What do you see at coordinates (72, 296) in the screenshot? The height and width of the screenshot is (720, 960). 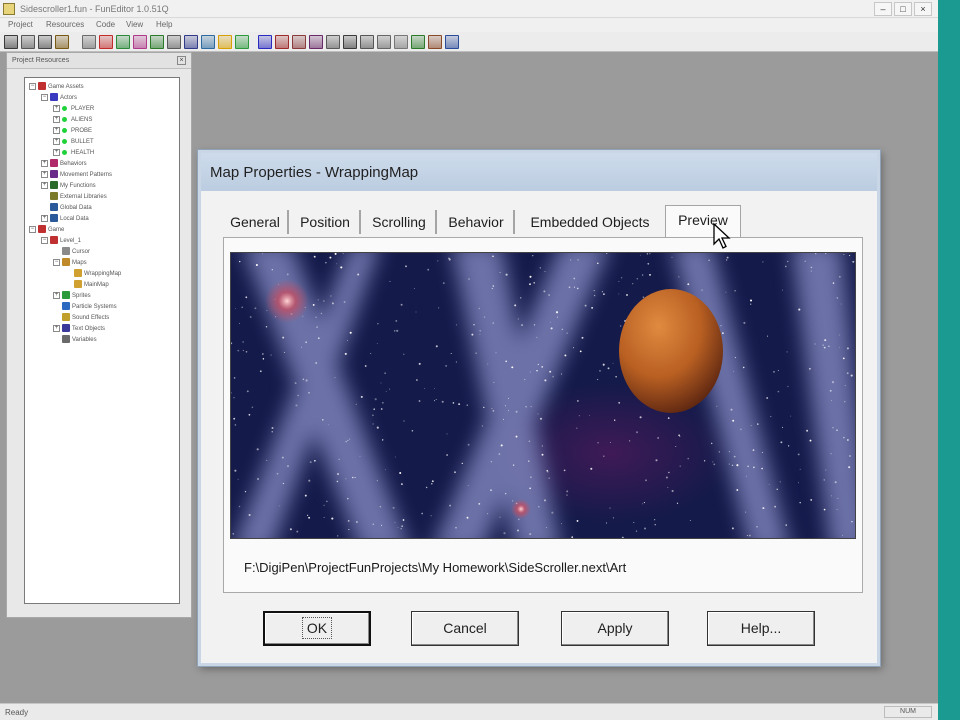 I see `tree-item: + Sprites` at bounding box center [72, 296].